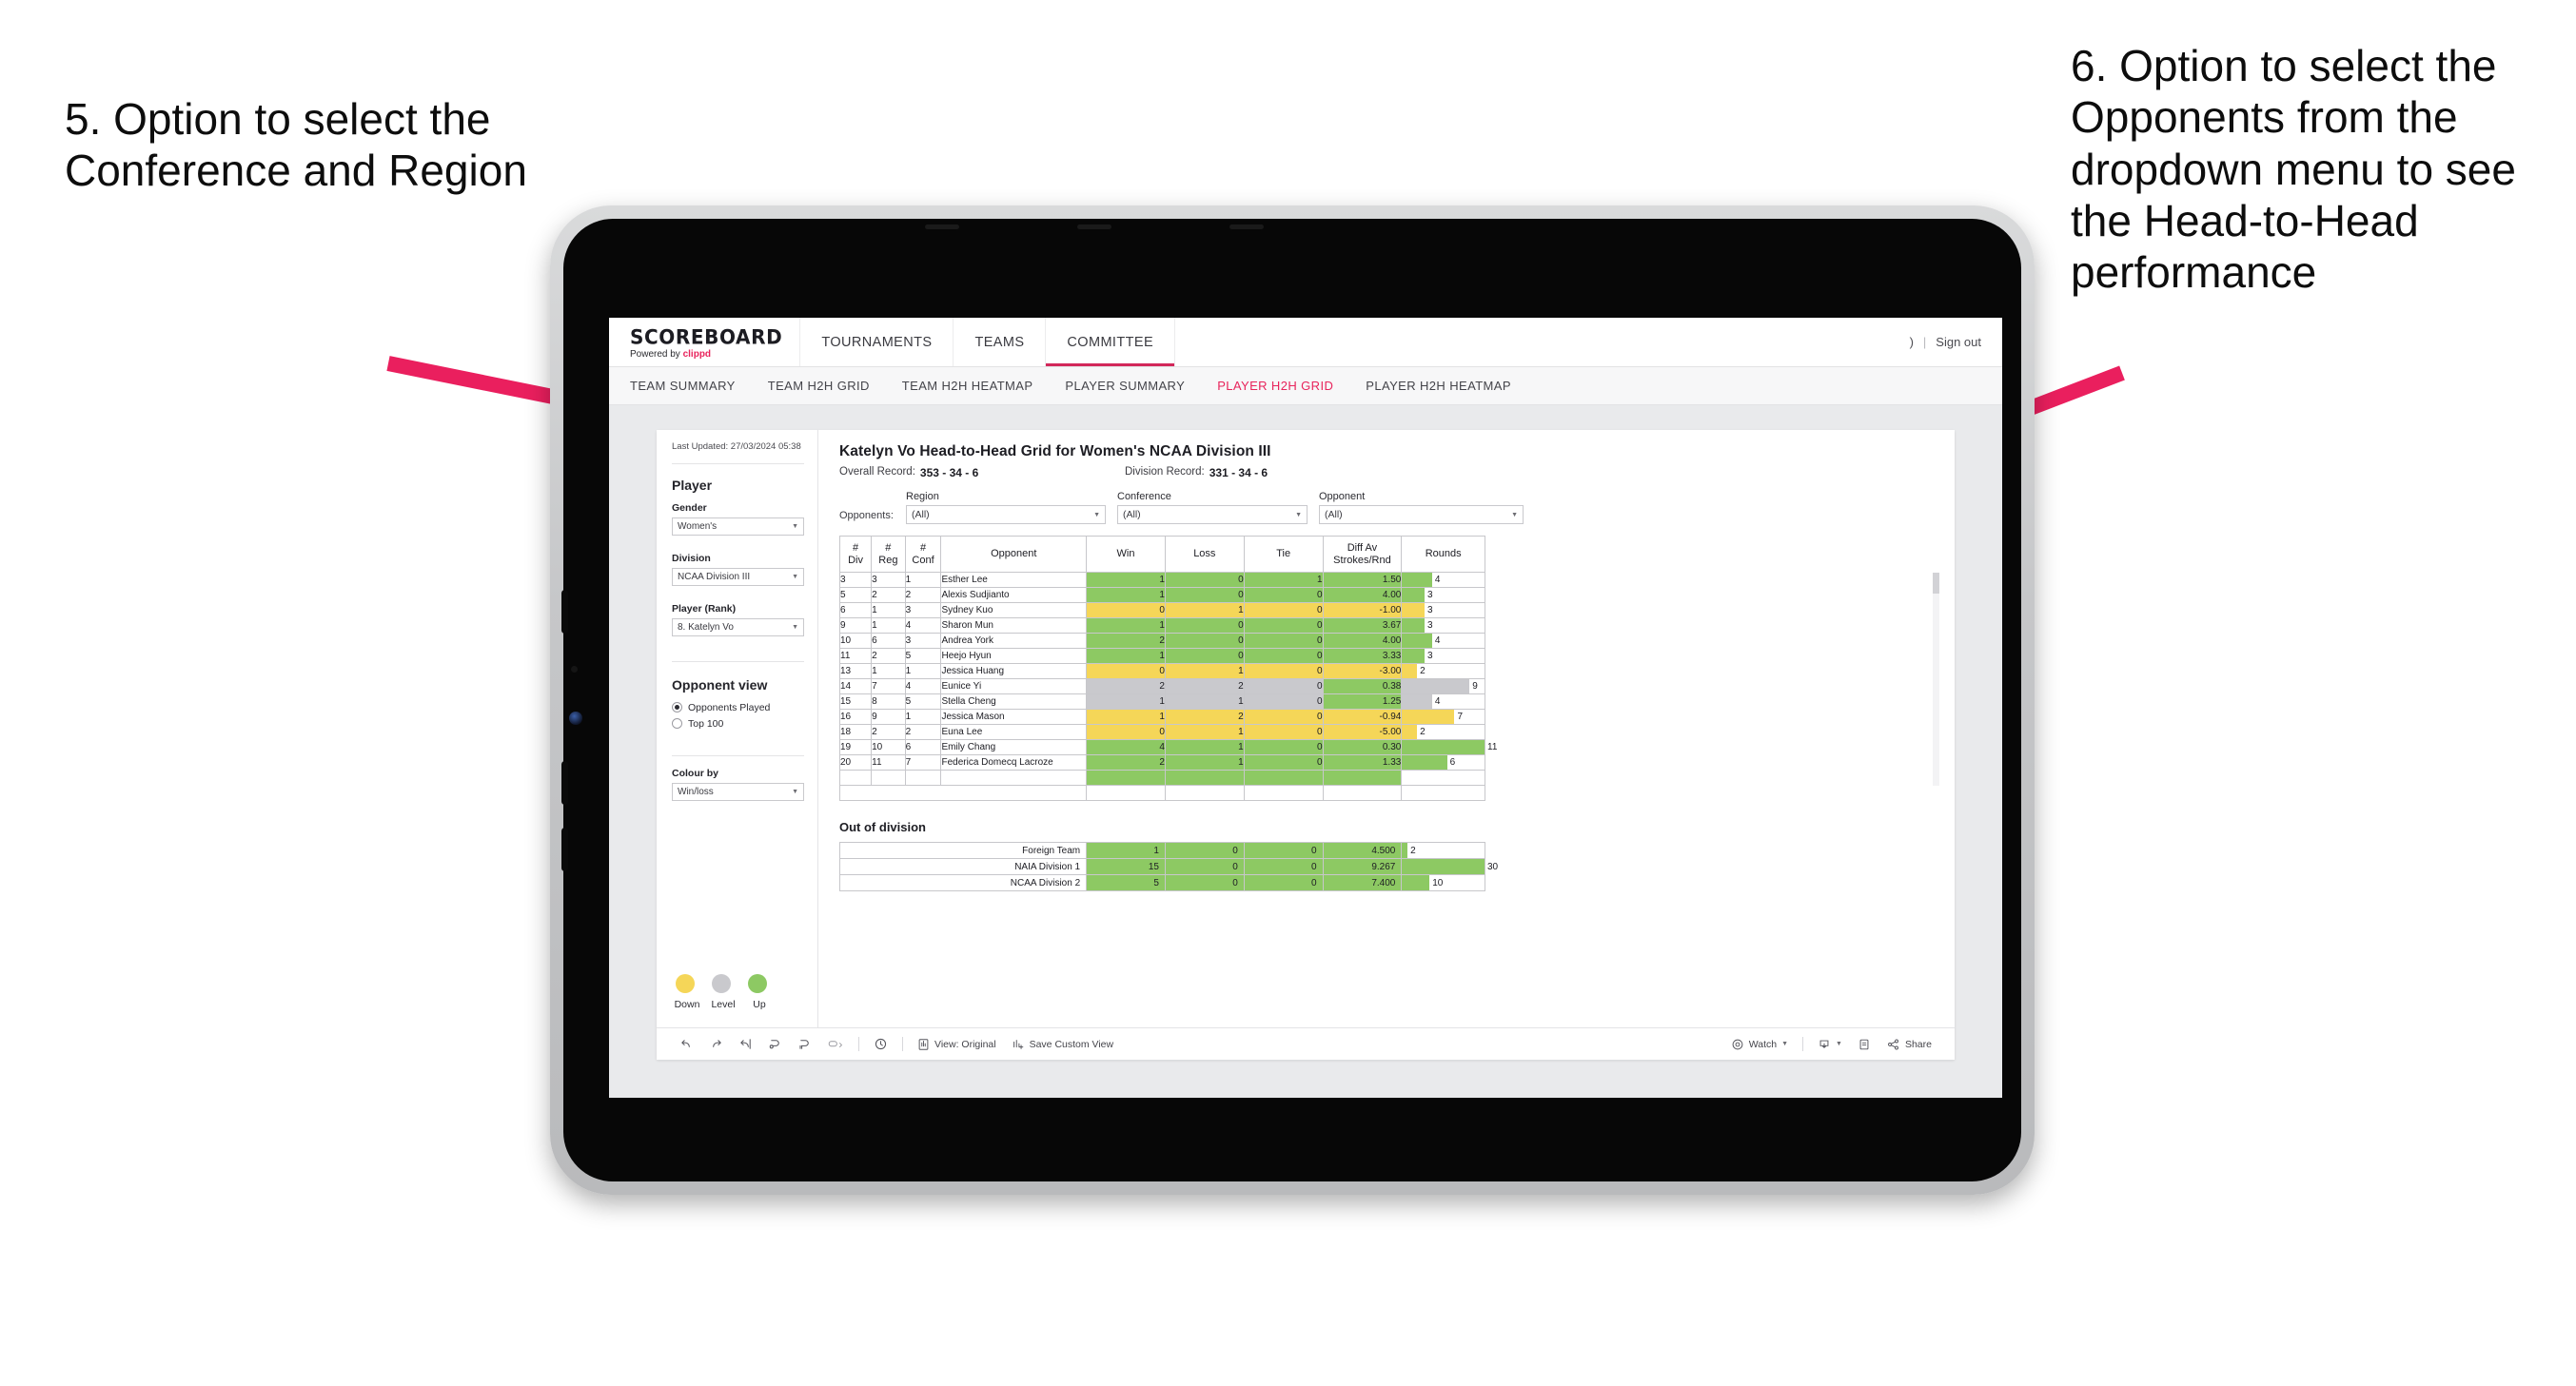 This screenshot has width=2576, height=1386. Describe the element at coordinates (1161, 656) in the screenshot. I see `table-row: 11 2 5 Heejo Hyun 1 0 0 3.33 3` at that location.